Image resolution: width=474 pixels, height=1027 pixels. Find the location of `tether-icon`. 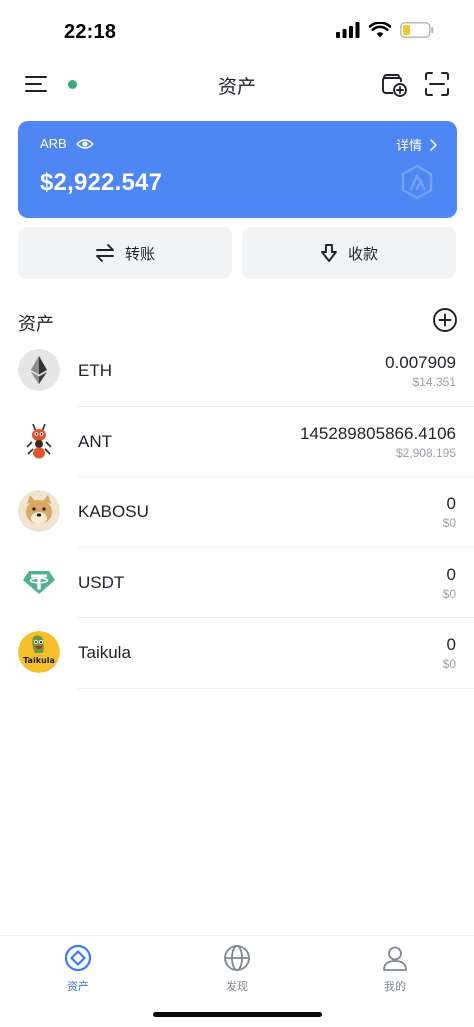

tether-icon is located at coordinates (39, 581).